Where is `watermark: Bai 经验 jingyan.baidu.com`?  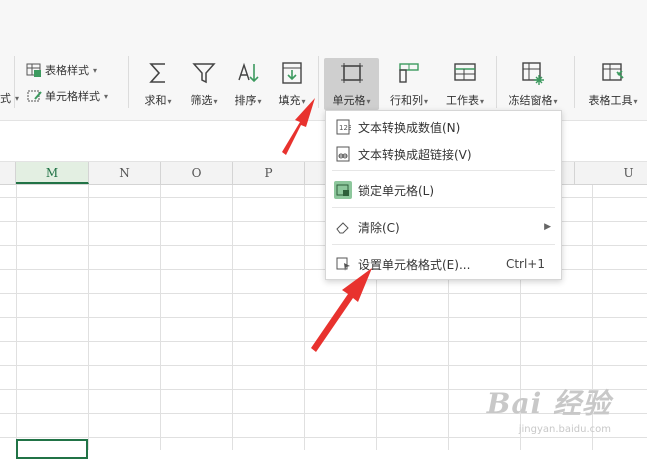
watermark: Bai 经验 jingyan.baidu.com is located at coordinates (549, 408).